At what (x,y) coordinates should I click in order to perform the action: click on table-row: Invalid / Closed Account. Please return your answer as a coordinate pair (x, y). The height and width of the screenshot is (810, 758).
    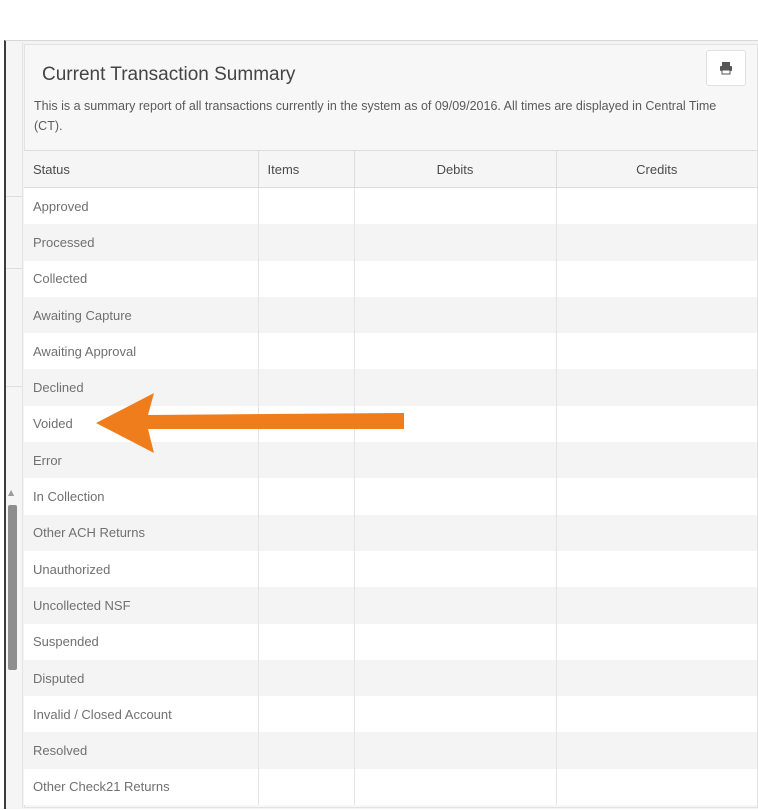
    Looking at the image, I should click on (390, 714).